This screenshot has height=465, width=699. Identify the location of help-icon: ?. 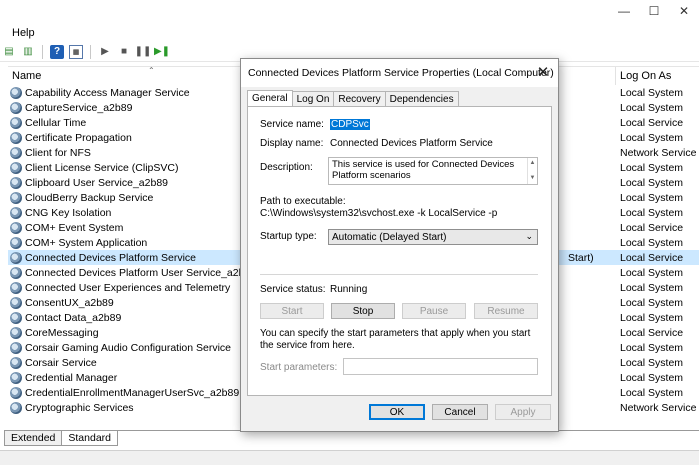
(57, 51).